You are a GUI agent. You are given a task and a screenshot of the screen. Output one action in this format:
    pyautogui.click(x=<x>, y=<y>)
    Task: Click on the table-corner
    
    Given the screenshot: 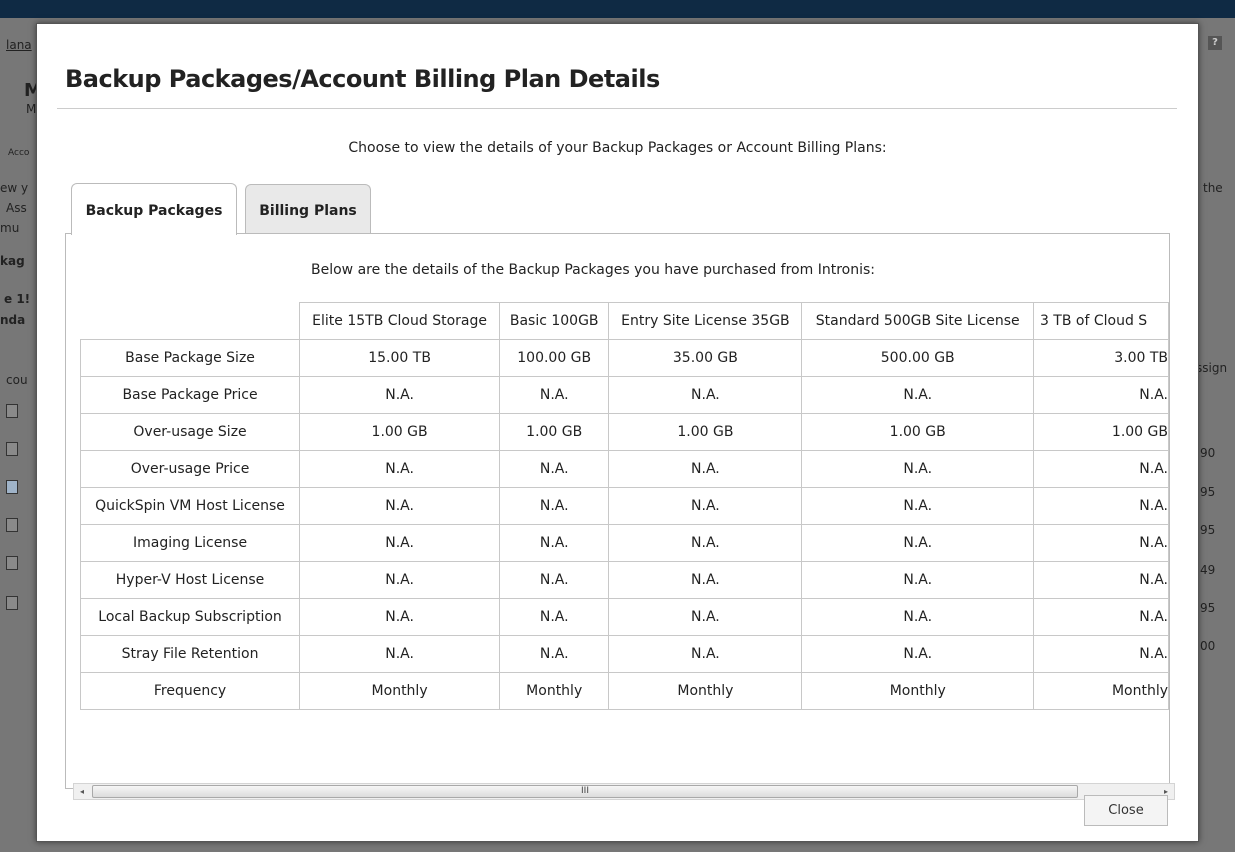 What is the action you would take?
    pyautogui.click(x=190, y=321)
    